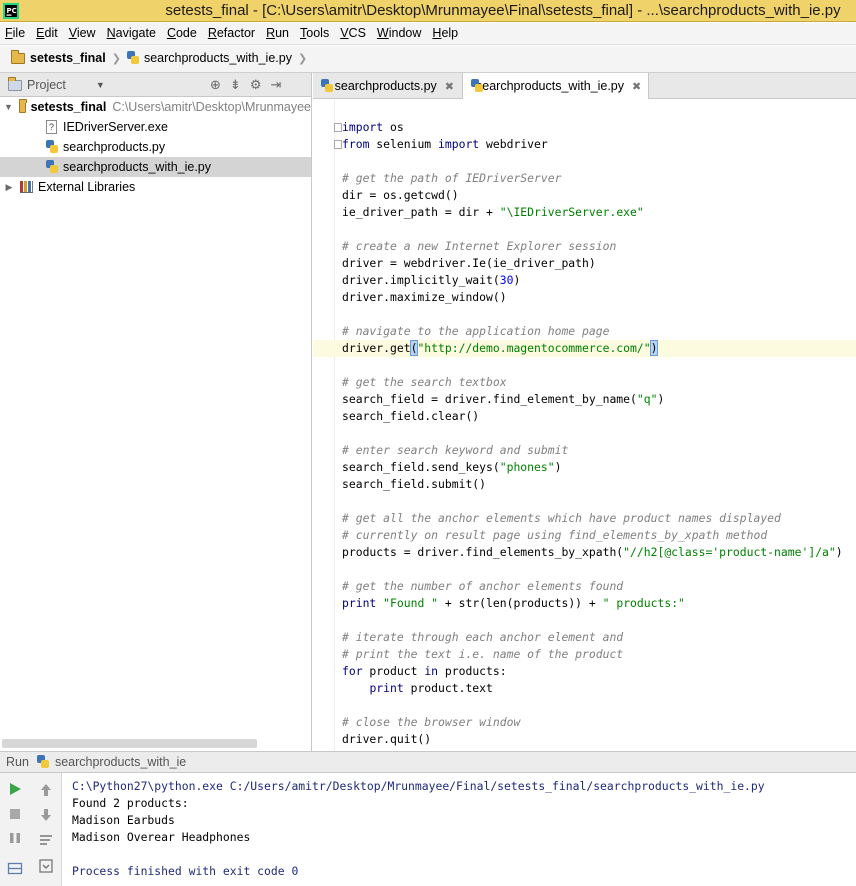 This screenshot has height=886, width=856. Describe the element at coordinates (314, 34) in the screenshot. I see `menu-tools: Tools` at that location.